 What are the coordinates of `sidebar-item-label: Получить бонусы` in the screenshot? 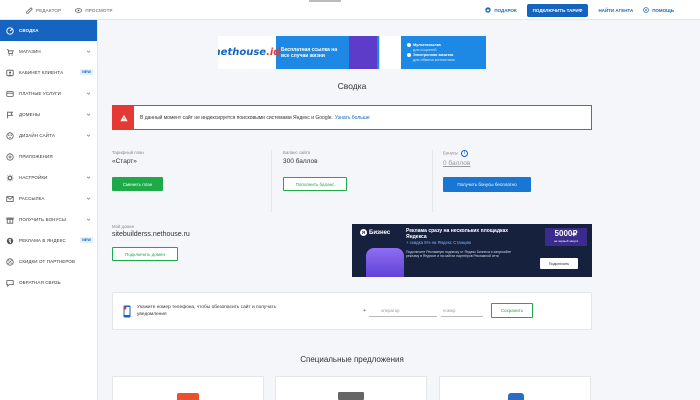 It's located at (42, 219).